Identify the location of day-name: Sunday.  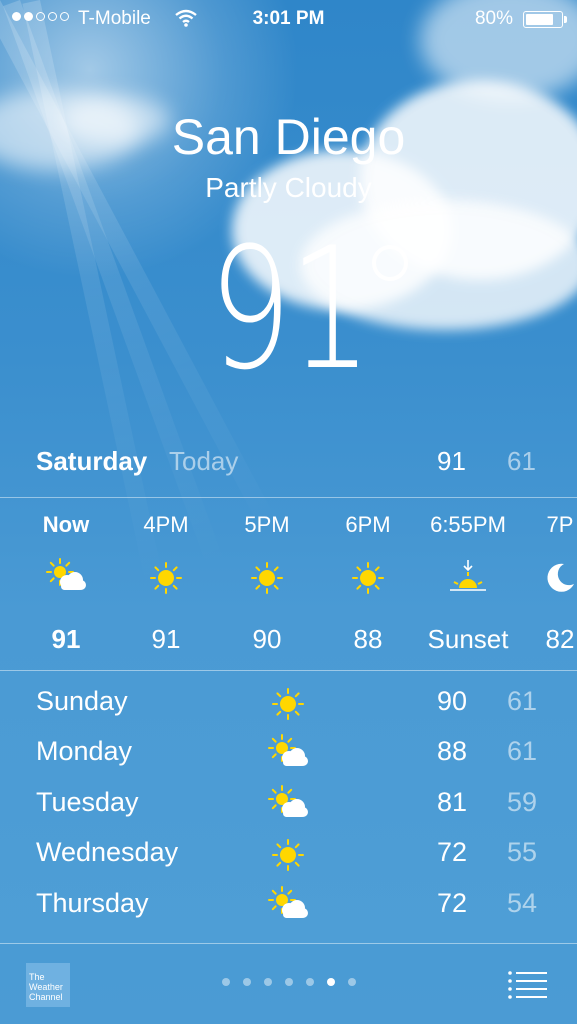
(82, 701).